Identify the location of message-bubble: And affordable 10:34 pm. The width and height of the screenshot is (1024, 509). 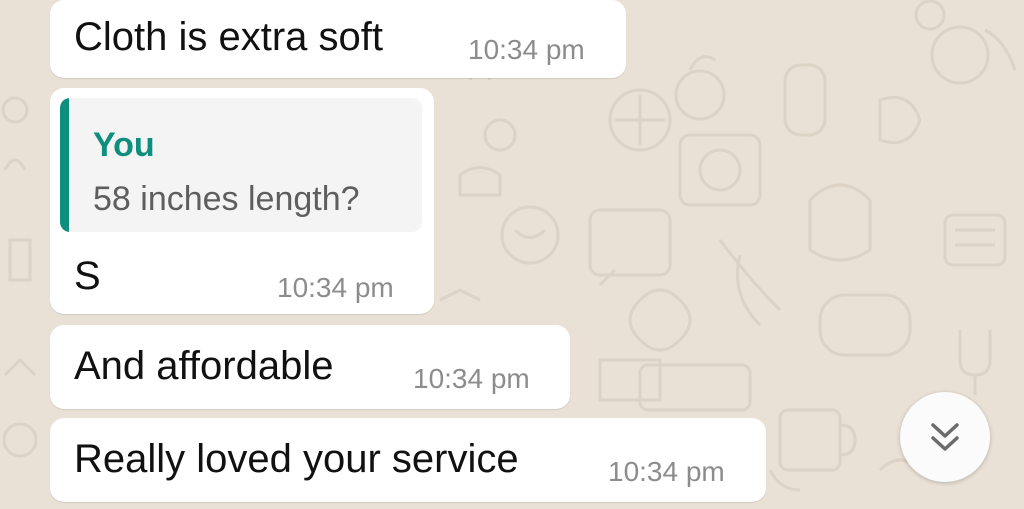
(310, 367).